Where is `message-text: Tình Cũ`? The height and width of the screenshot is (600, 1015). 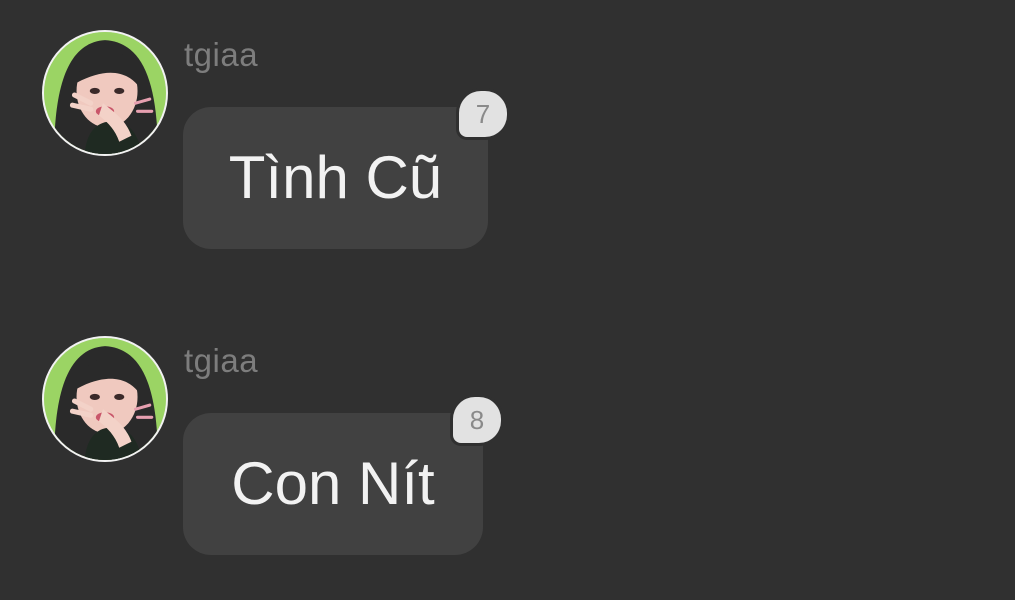 message-text: Tình Cũ is located at coordinates (335, 177).